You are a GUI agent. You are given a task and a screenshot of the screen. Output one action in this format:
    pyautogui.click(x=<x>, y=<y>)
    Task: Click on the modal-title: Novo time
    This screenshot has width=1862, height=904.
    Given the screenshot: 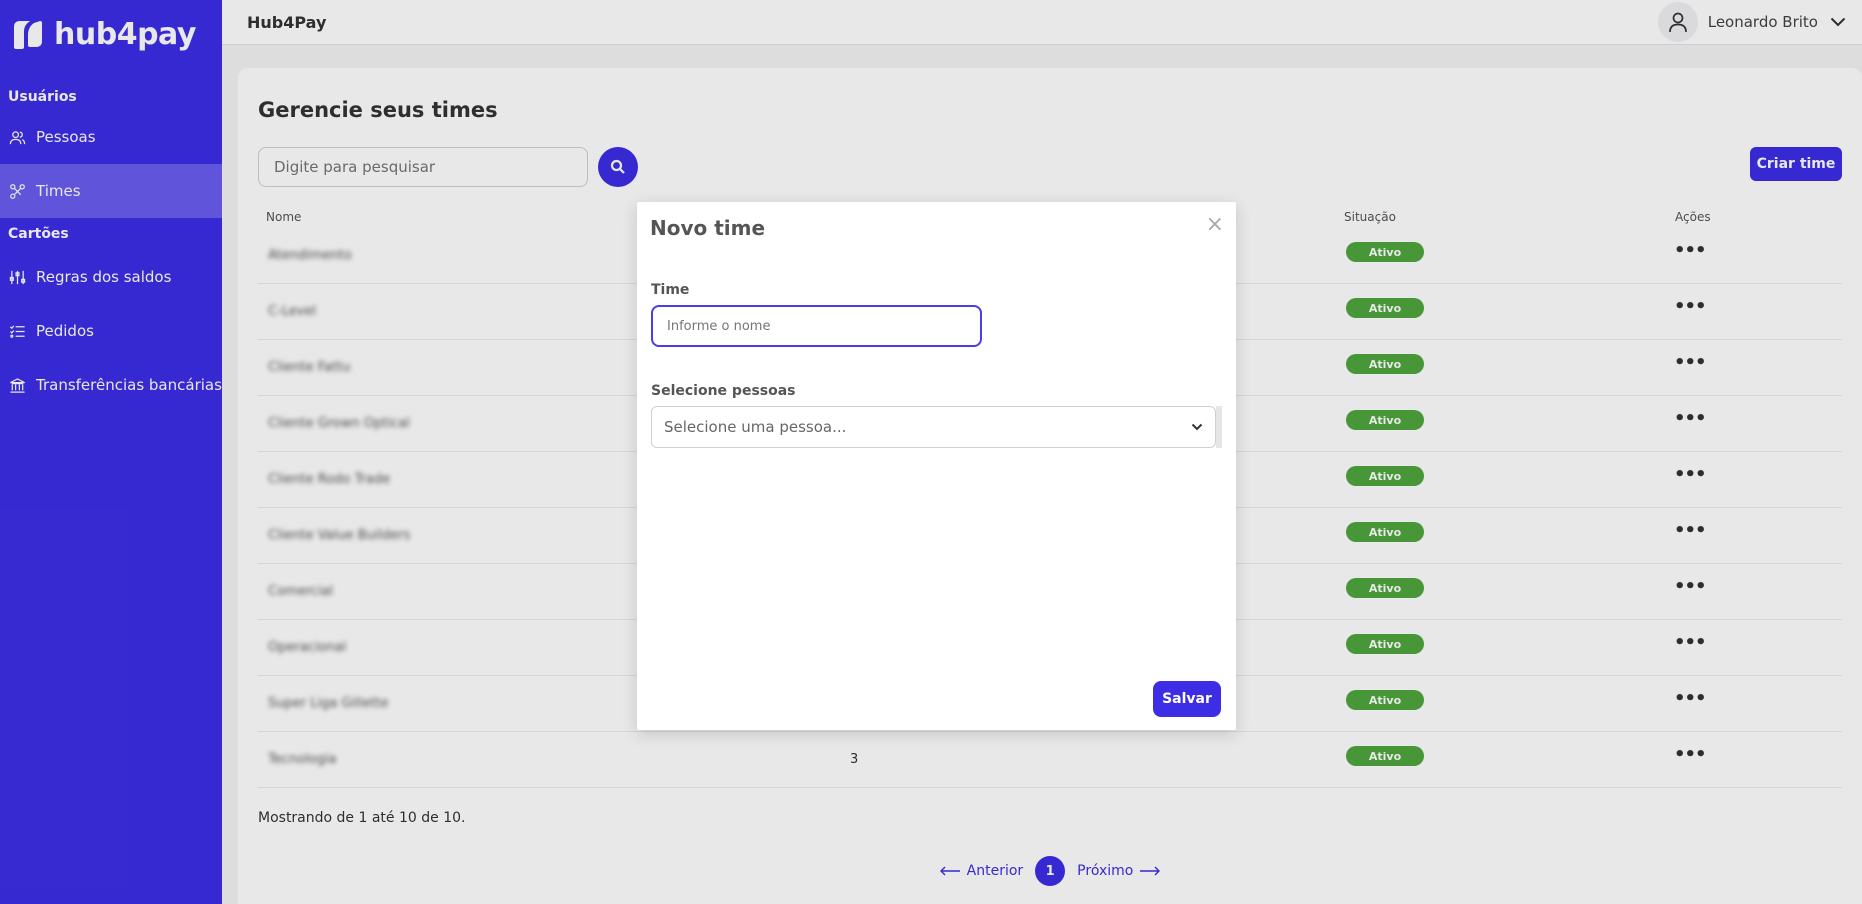 What is the action you would take?
    pyautogui.click(x=708, y=228)
    